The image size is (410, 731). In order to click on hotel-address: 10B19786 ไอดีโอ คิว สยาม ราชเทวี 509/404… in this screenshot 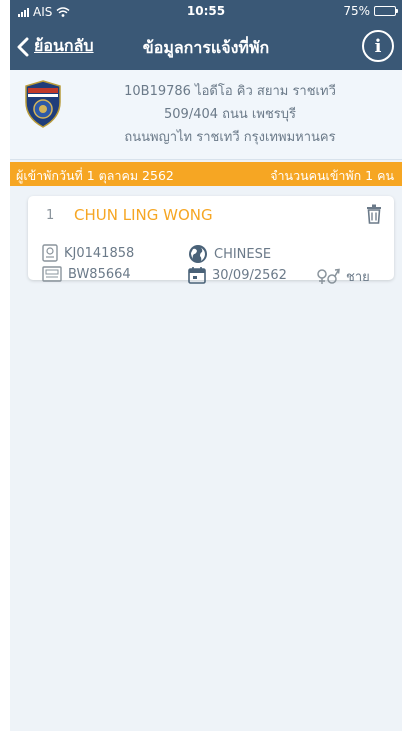, I will do `click(230, 114)`.